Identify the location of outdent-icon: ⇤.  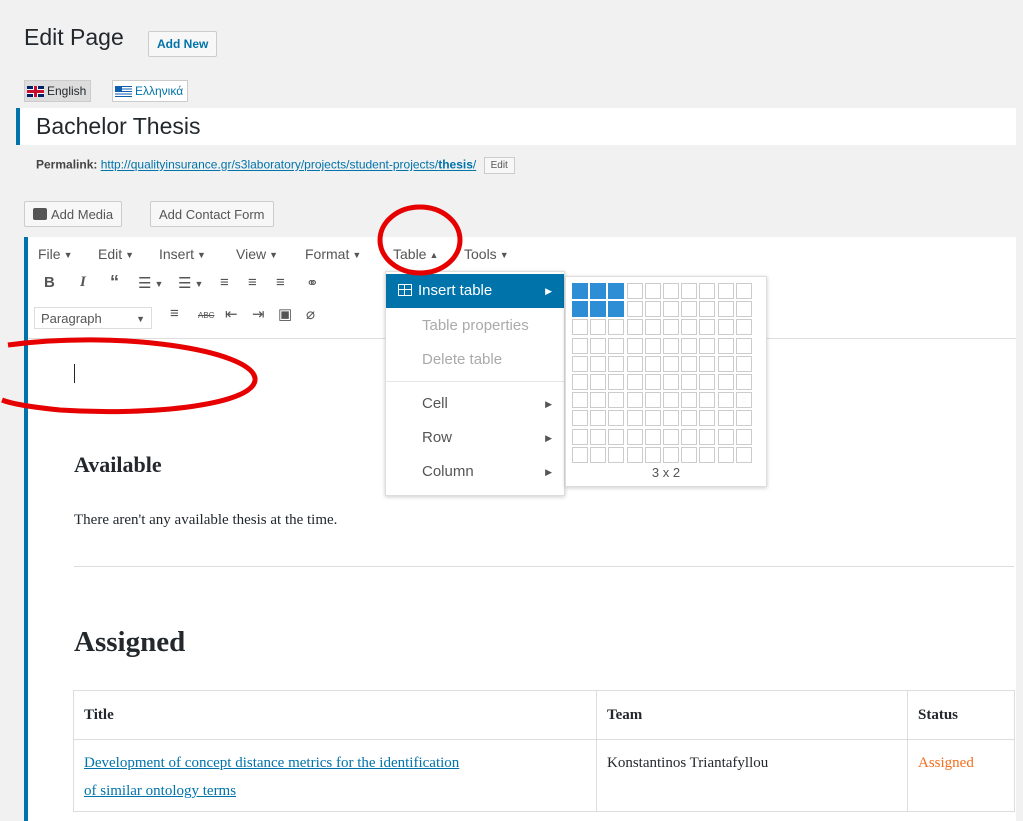
(231, 314).